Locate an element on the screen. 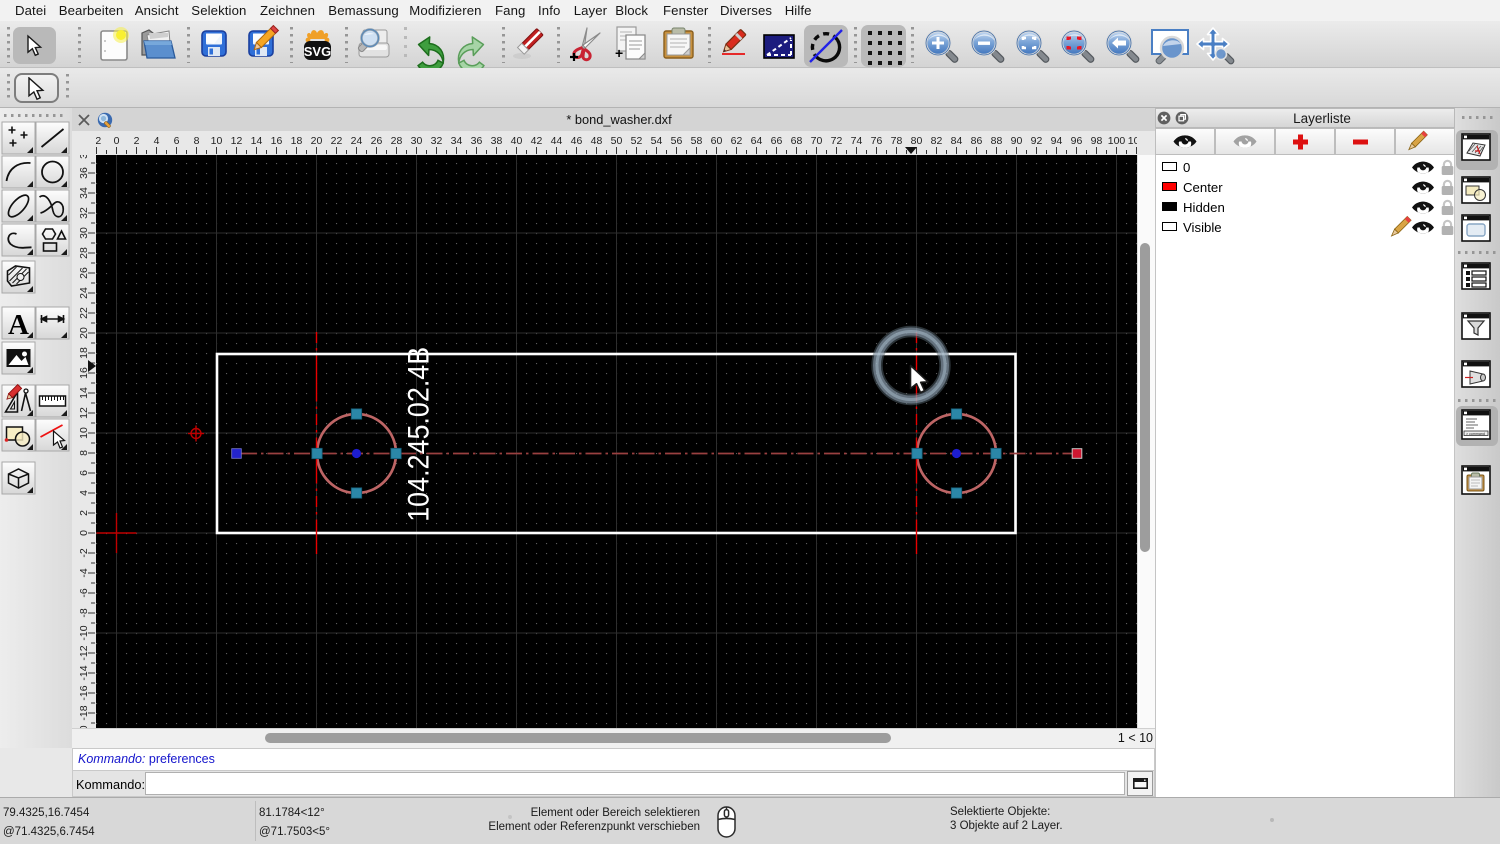 Image resolution: width=1500 pixels, height=844 pixels. svg-text: 46 is located at coordinates (577, 141).